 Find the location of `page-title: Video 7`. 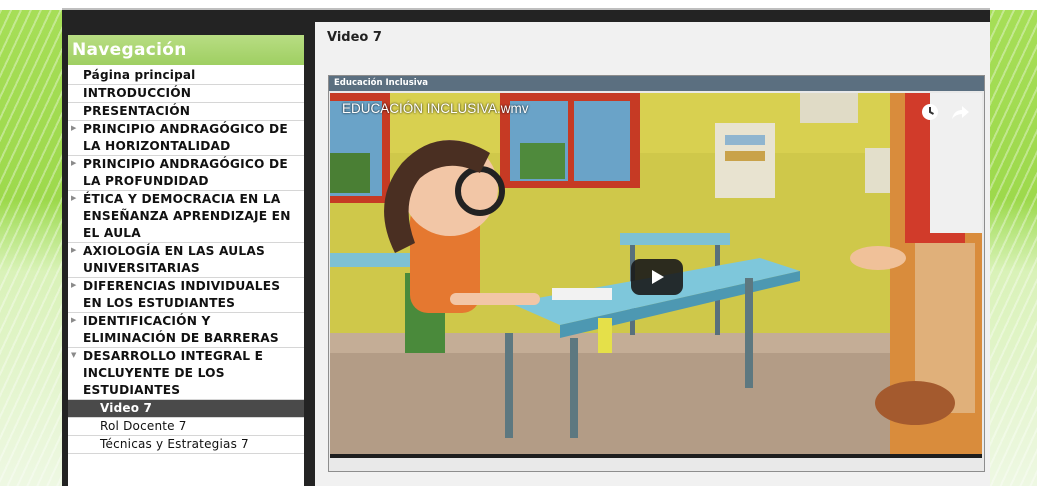

page-title: Video 7 is located at coordinates (354, 37).